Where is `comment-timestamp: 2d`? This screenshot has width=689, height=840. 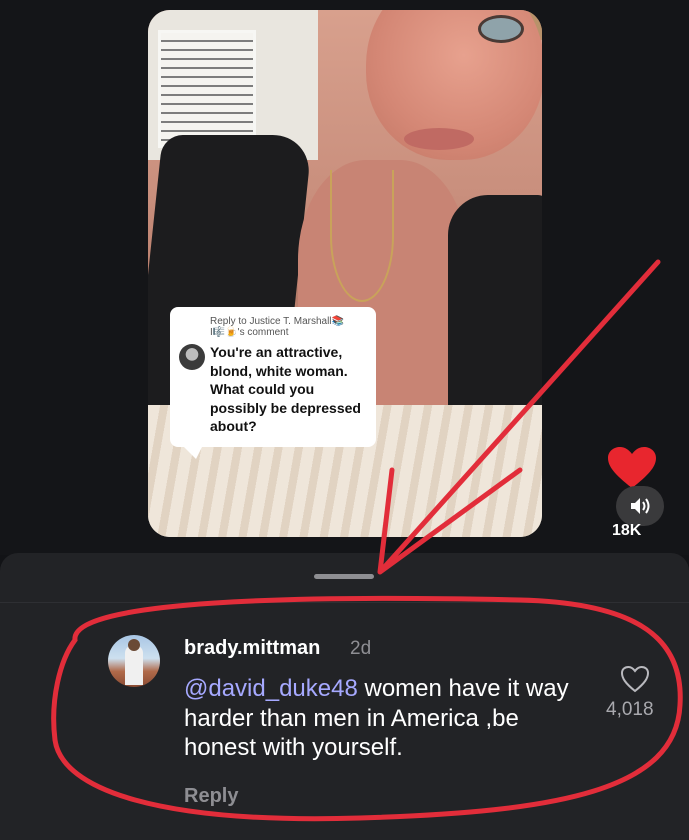
comment-timestamp: 2d is located at coordinates (361, 648).